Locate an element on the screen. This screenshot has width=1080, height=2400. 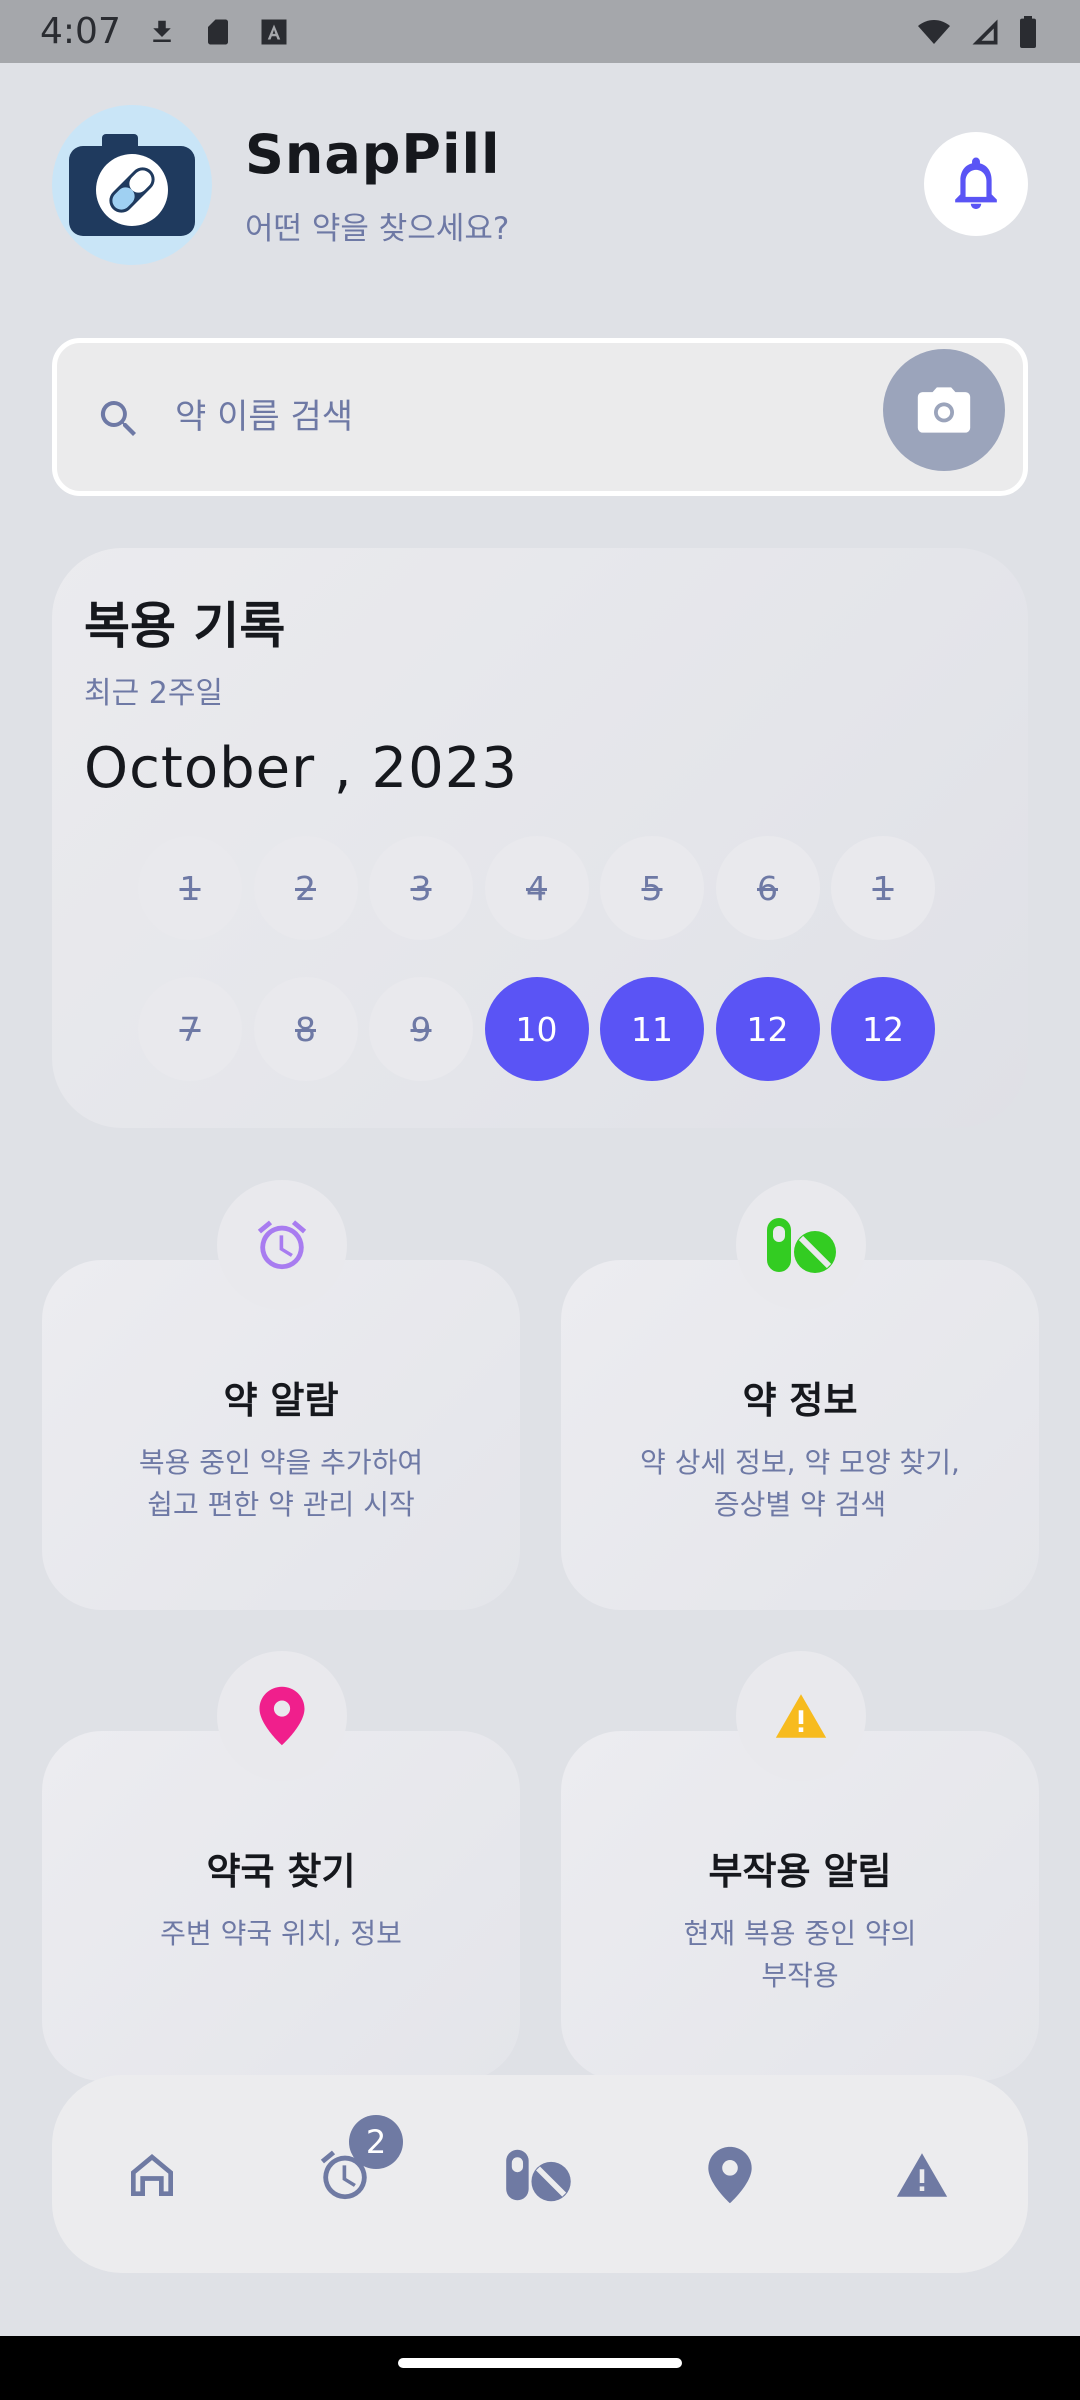
record-month: October , 2023 is located at coordinates (301, 768).